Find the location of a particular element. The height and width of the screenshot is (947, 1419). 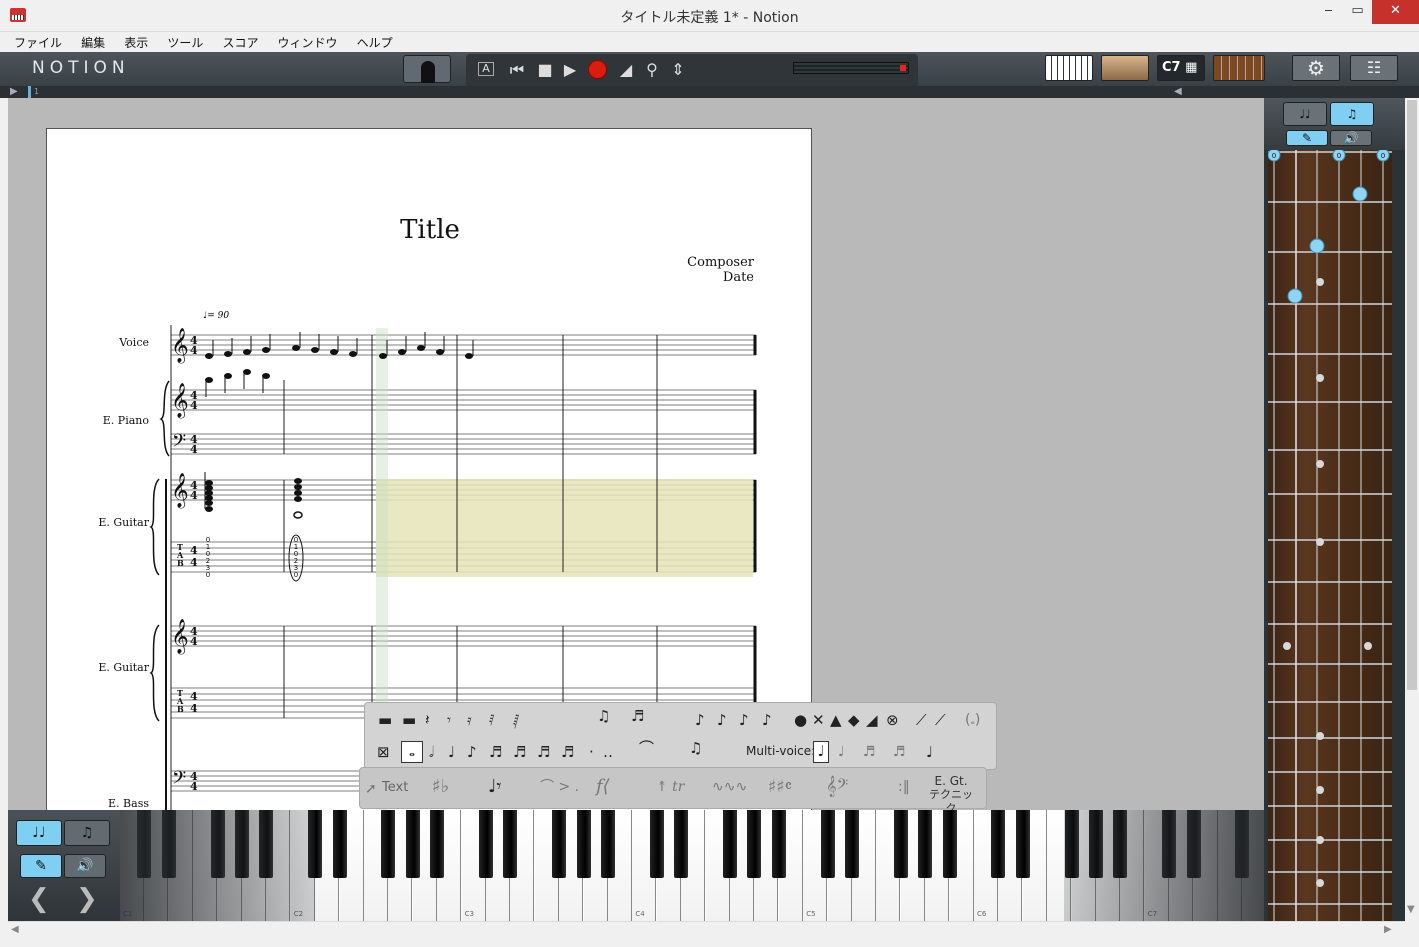

menu-window: ウィンドウ is located at coordinates (308, 43).